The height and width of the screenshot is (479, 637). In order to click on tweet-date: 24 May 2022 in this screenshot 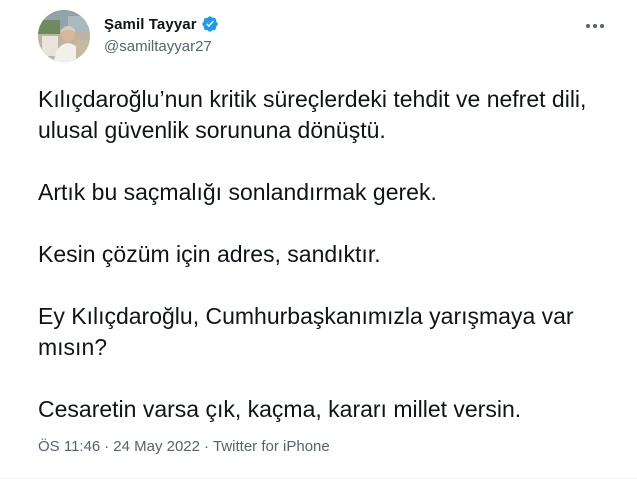, I will do `click(156, 446)`.